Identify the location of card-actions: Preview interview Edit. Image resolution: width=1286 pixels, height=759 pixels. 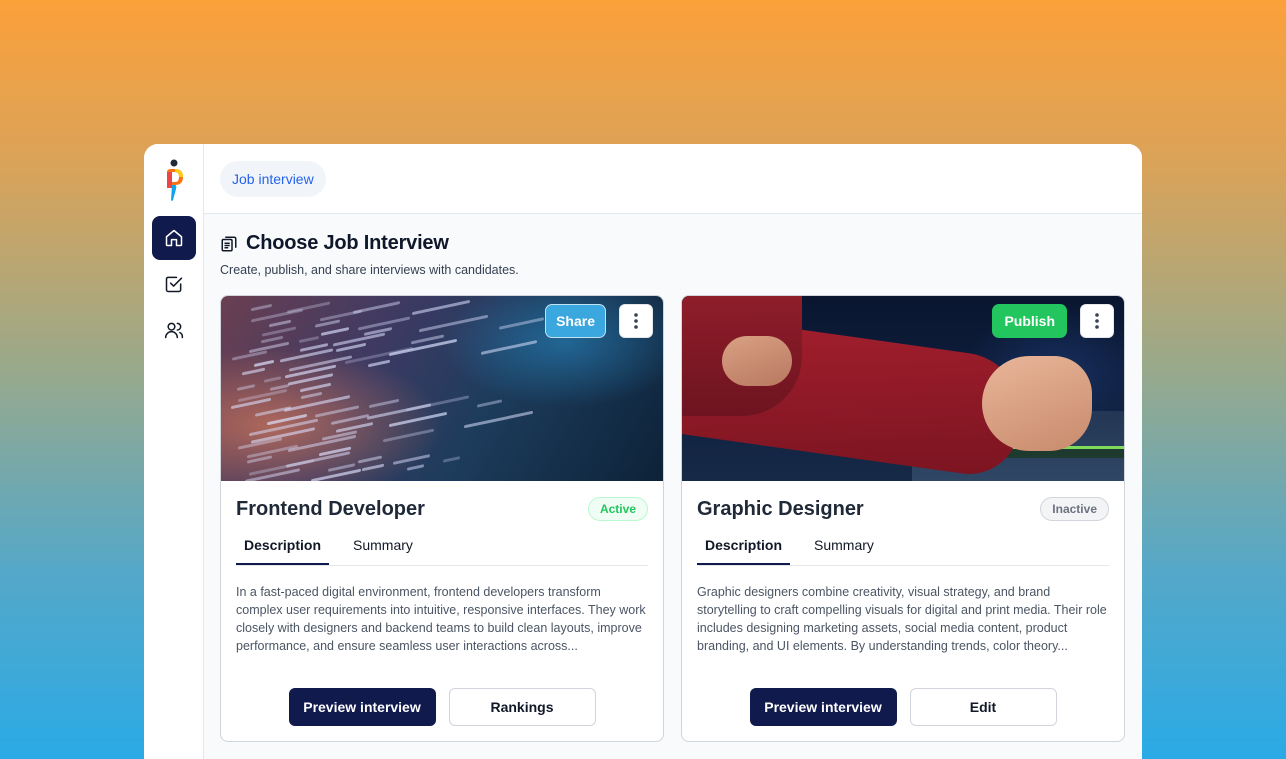
(903, 707).